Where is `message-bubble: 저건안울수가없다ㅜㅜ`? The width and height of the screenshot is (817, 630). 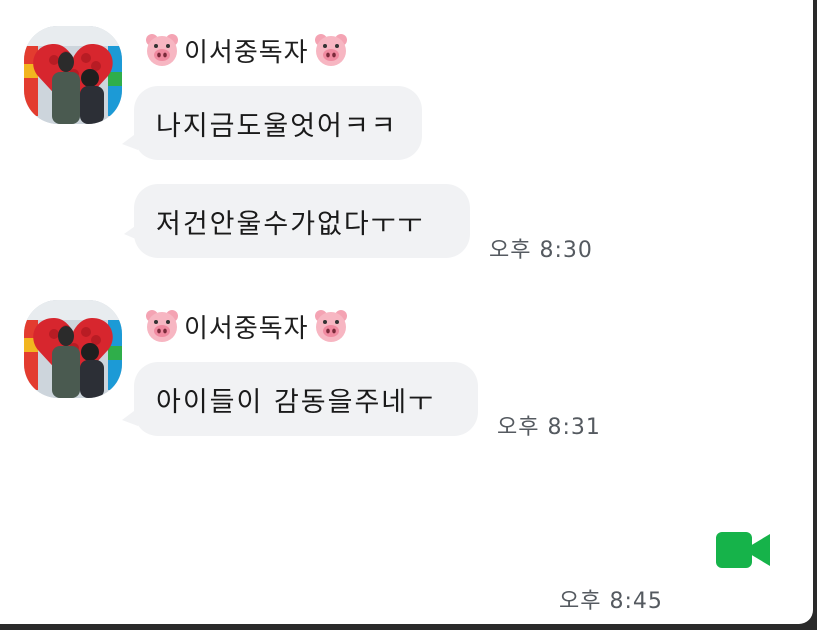 message-bubble: 저건안울수가없다ㅜㅜ is located at coordinates (297, 221).